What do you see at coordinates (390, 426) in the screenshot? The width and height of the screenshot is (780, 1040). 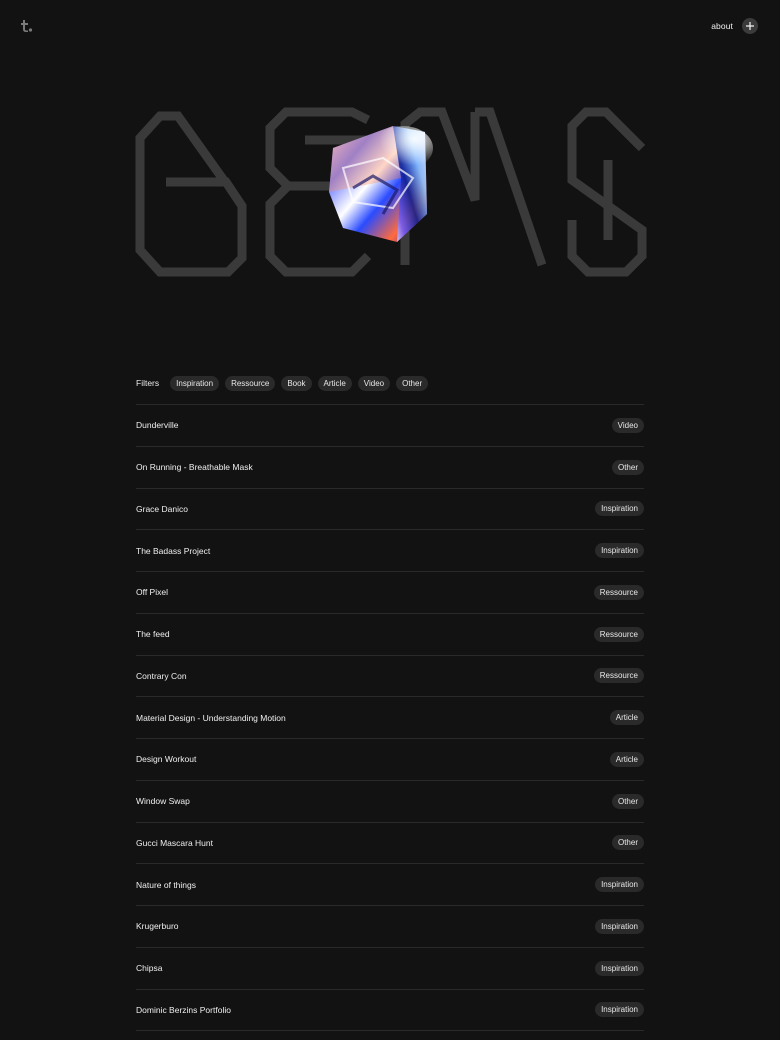 I see `list-item: Dunderville Video` at bounding box center [390, 426].